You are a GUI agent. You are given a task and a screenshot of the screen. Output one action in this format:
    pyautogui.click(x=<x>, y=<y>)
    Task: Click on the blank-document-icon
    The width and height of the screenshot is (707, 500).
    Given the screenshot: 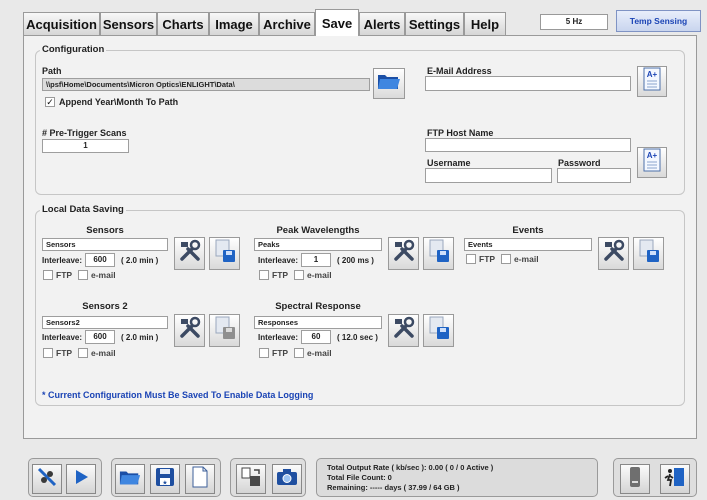 What is the action you would take?
    pyautogui.click(x=200, y=479)
    